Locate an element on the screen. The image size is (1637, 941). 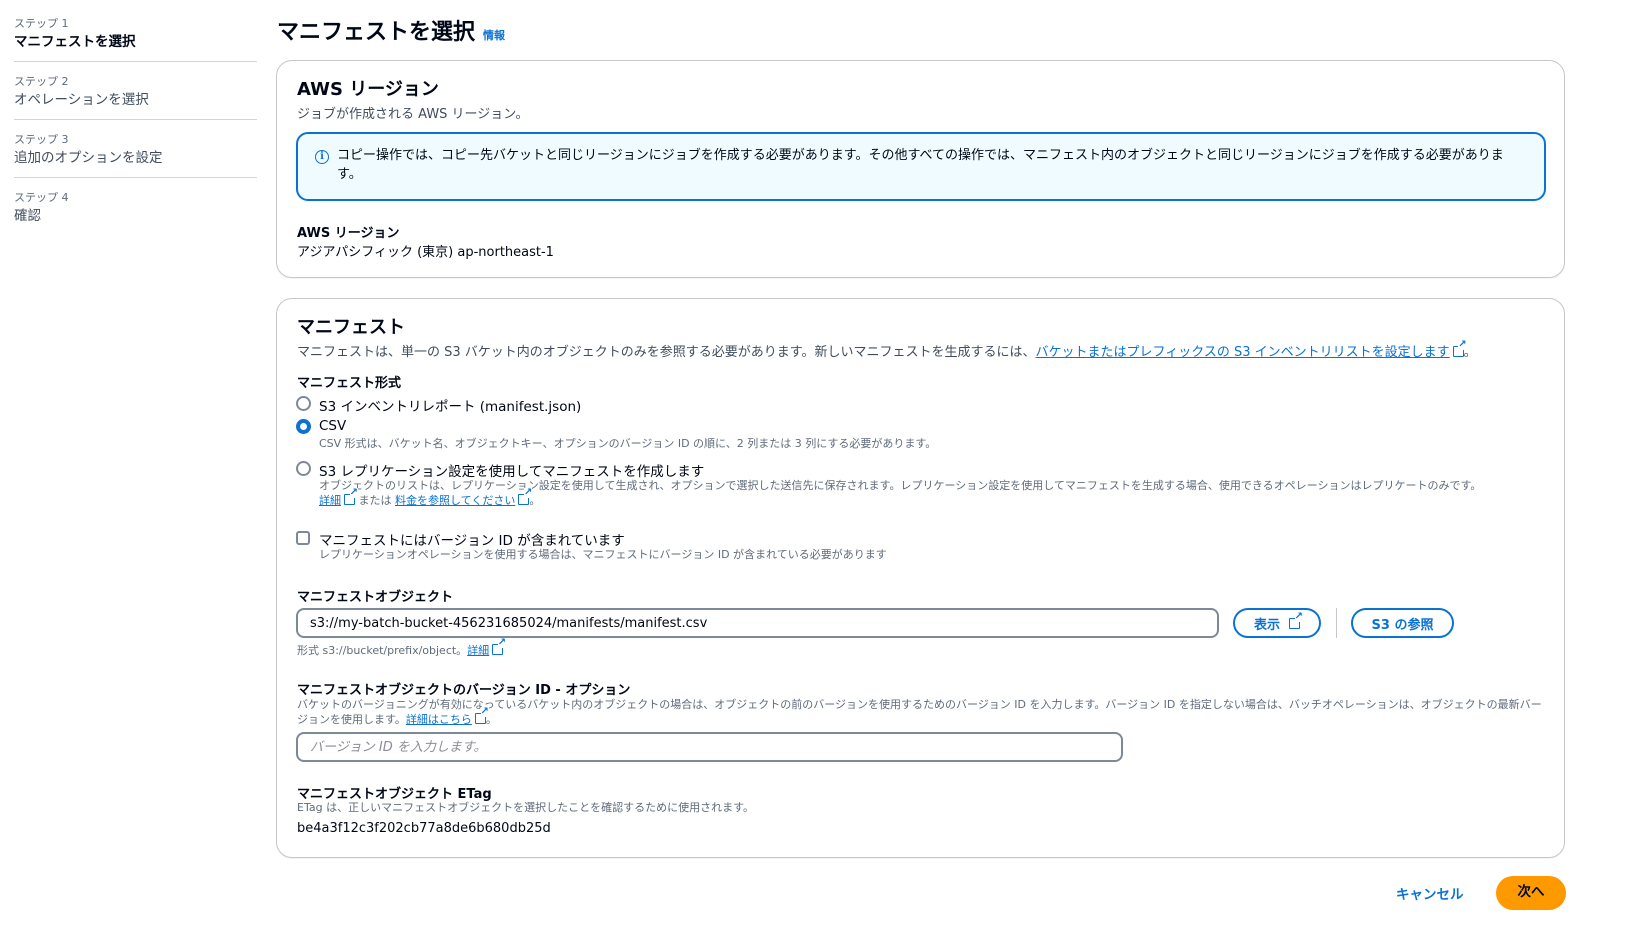
radio-label: S3 インベントリレポート (manifest.json) is located at coordinates (450, 405).